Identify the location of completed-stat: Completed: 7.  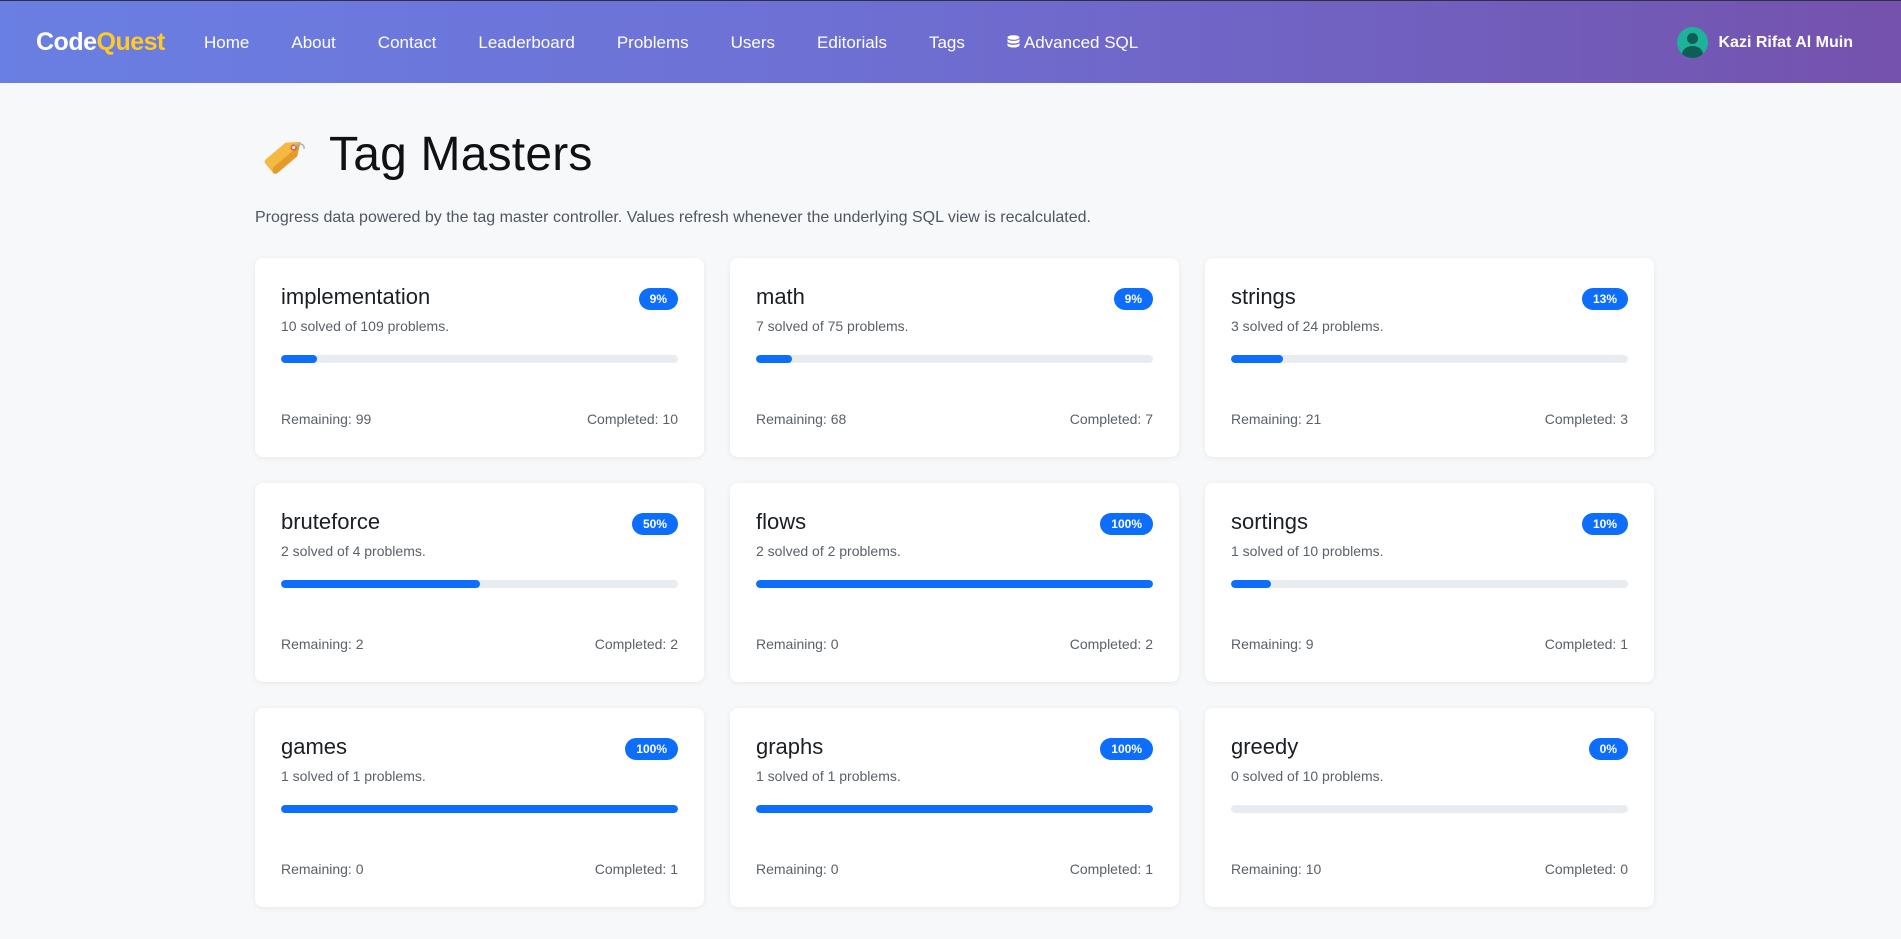
(1111, 419).